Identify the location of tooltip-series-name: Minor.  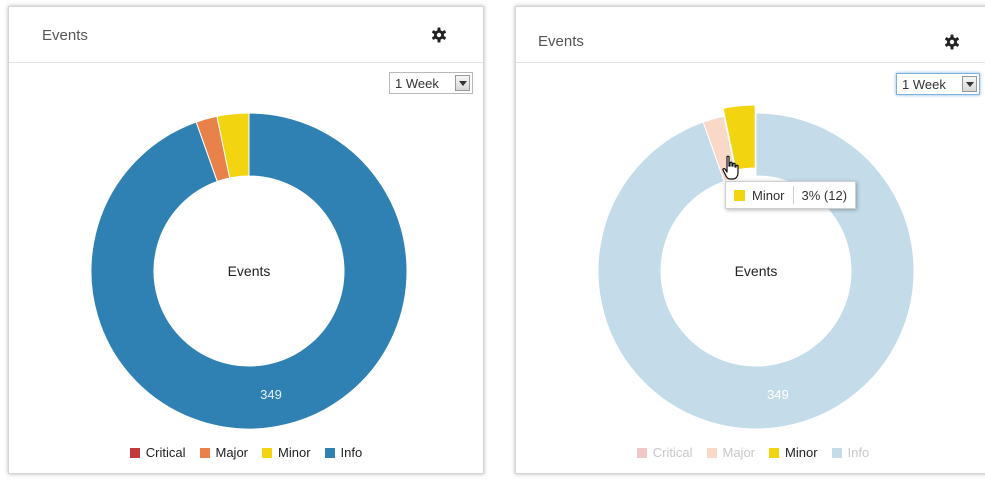
(768, 195).